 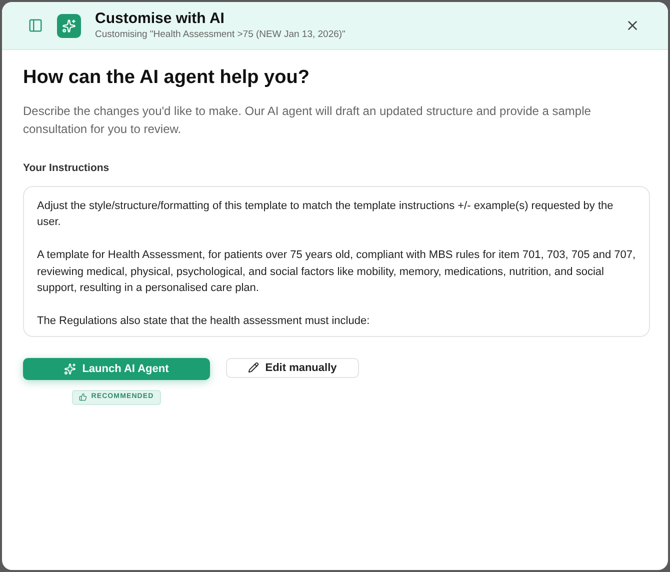 What do you see at coordinates (632, 25) in the screenshot?
I see `close-button` at bounding box center [632, 25].